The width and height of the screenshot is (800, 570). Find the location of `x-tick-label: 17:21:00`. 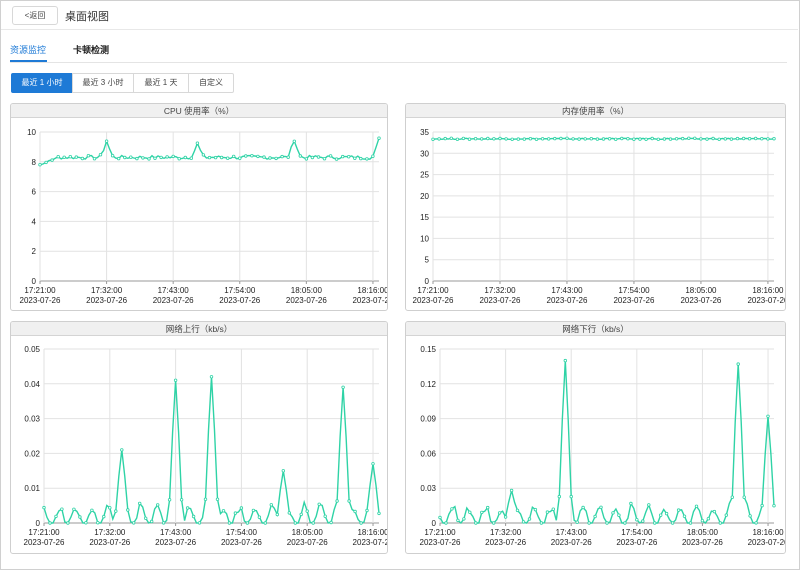

x-tick-label: 17:21:00 is located at coordinates (44, 532).